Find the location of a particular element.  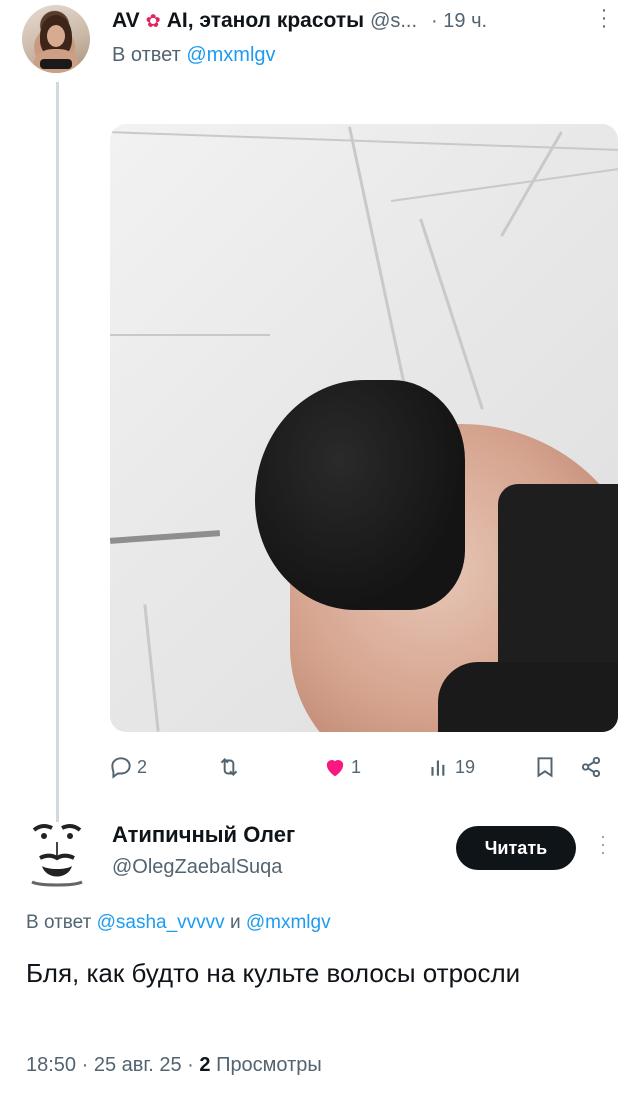

views-button: 19 is located at coordinates (450, 767).